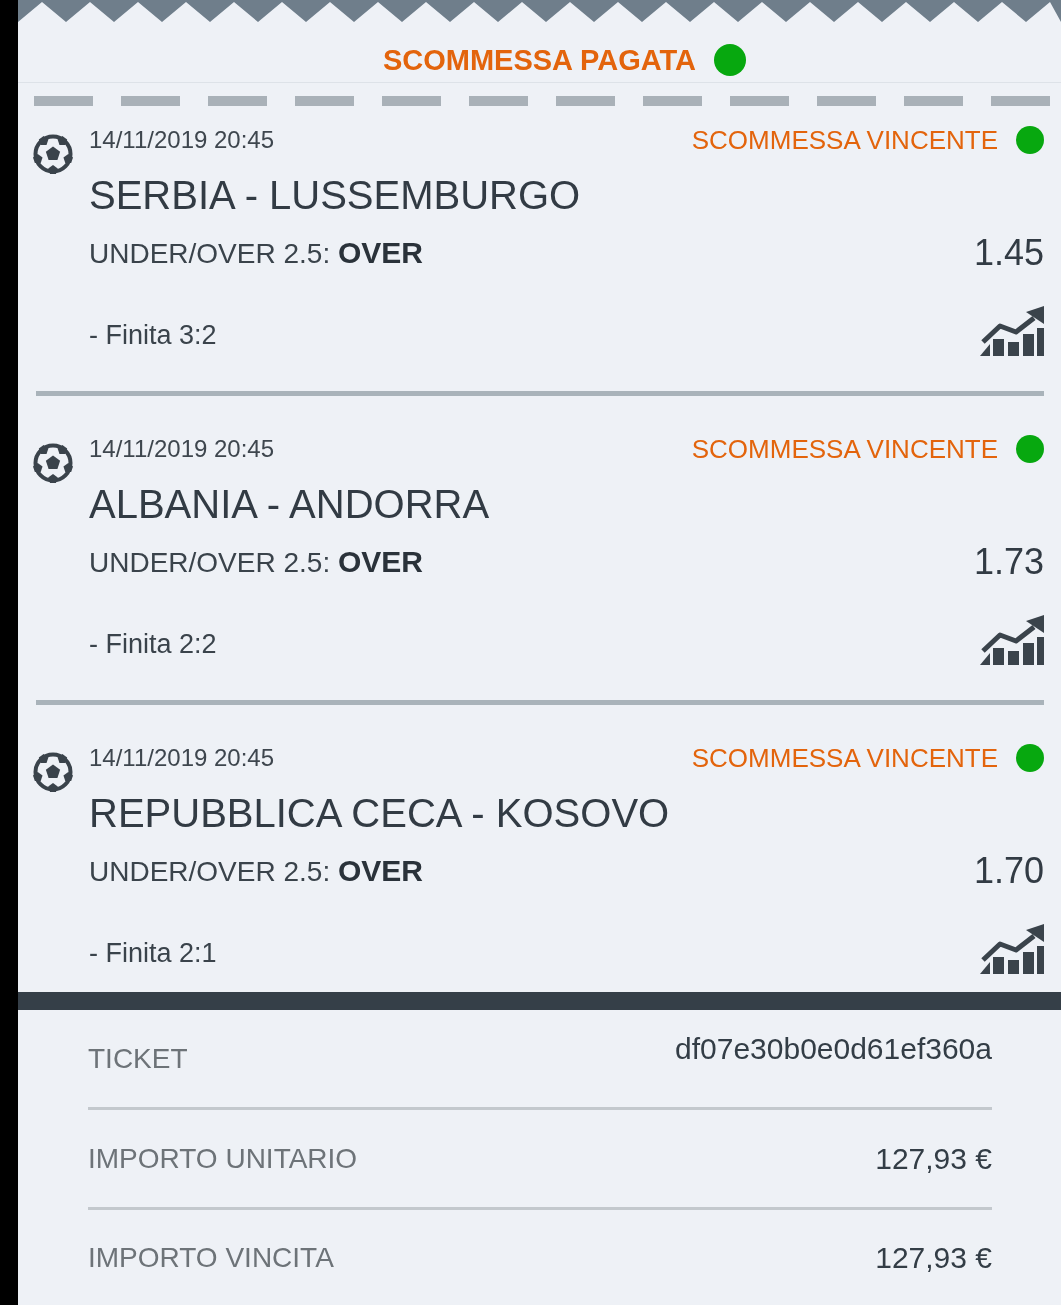 This screenshot has width=1061, height=1305. Describe the element at coordinates (539, 60) in the screenshot. I see `ticket-status-title: SCOMMESSA PAGATA` at that location.